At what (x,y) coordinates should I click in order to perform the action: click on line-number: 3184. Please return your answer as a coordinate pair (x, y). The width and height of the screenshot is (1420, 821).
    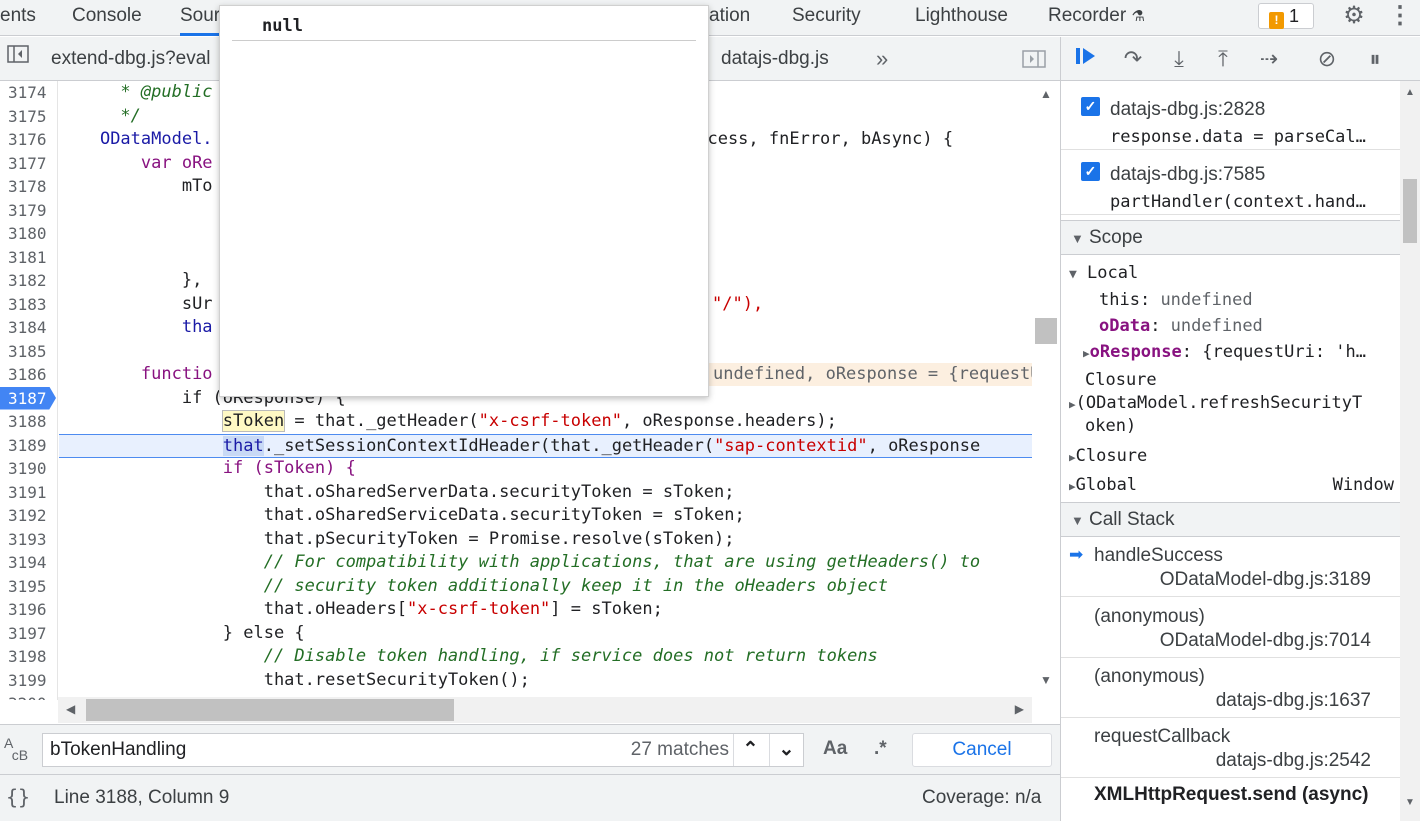
    Looking at the image, I should click on (29, 327).